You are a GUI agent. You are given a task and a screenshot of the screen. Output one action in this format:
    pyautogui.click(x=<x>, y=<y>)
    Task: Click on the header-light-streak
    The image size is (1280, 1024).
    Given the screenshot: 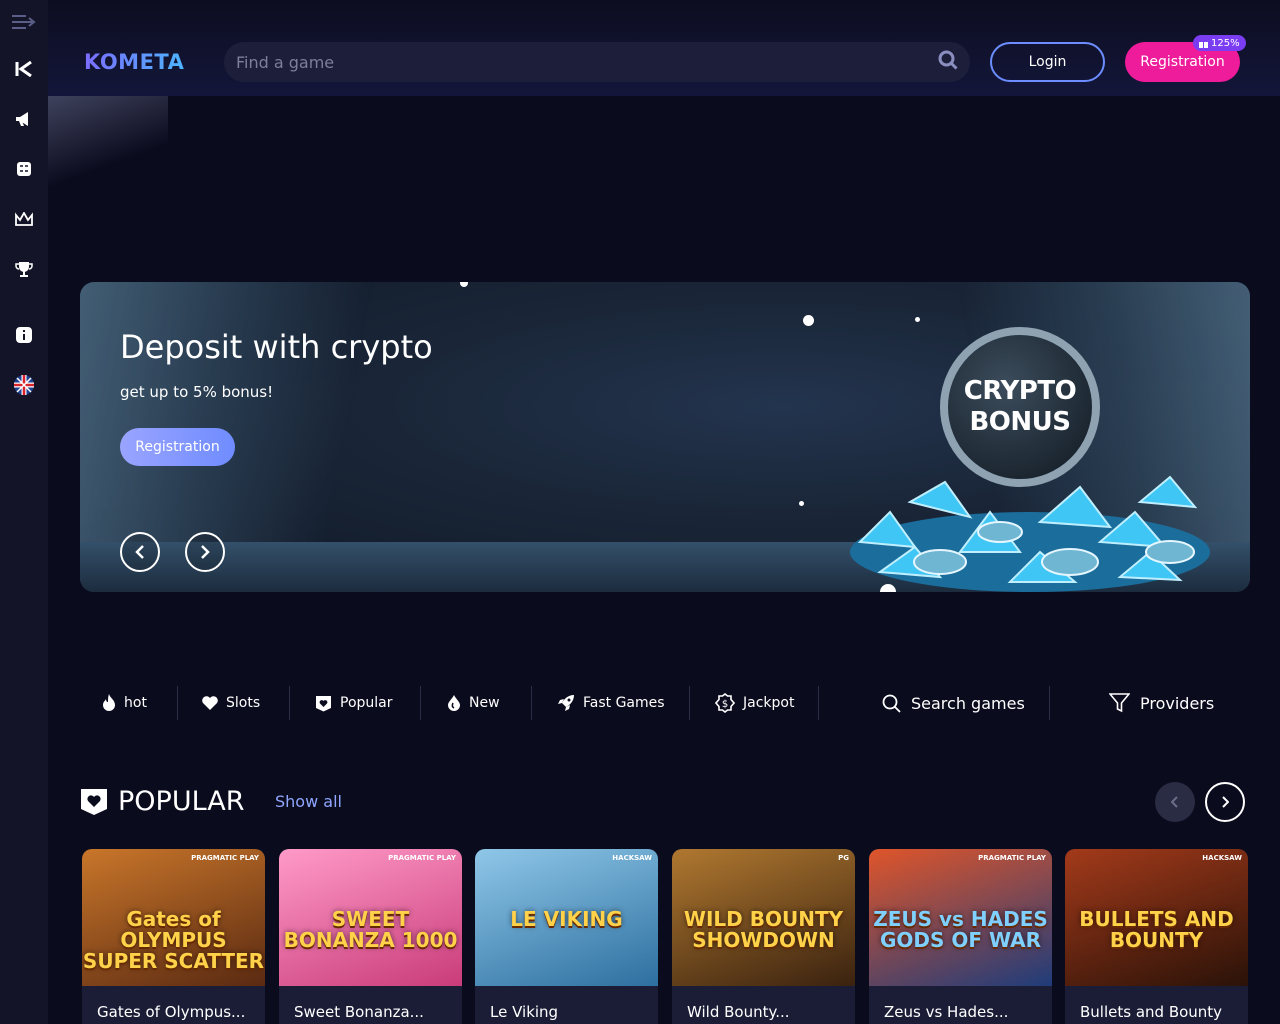 What is the action you would take?
    pyautogui.click(x=108, y=151)
    